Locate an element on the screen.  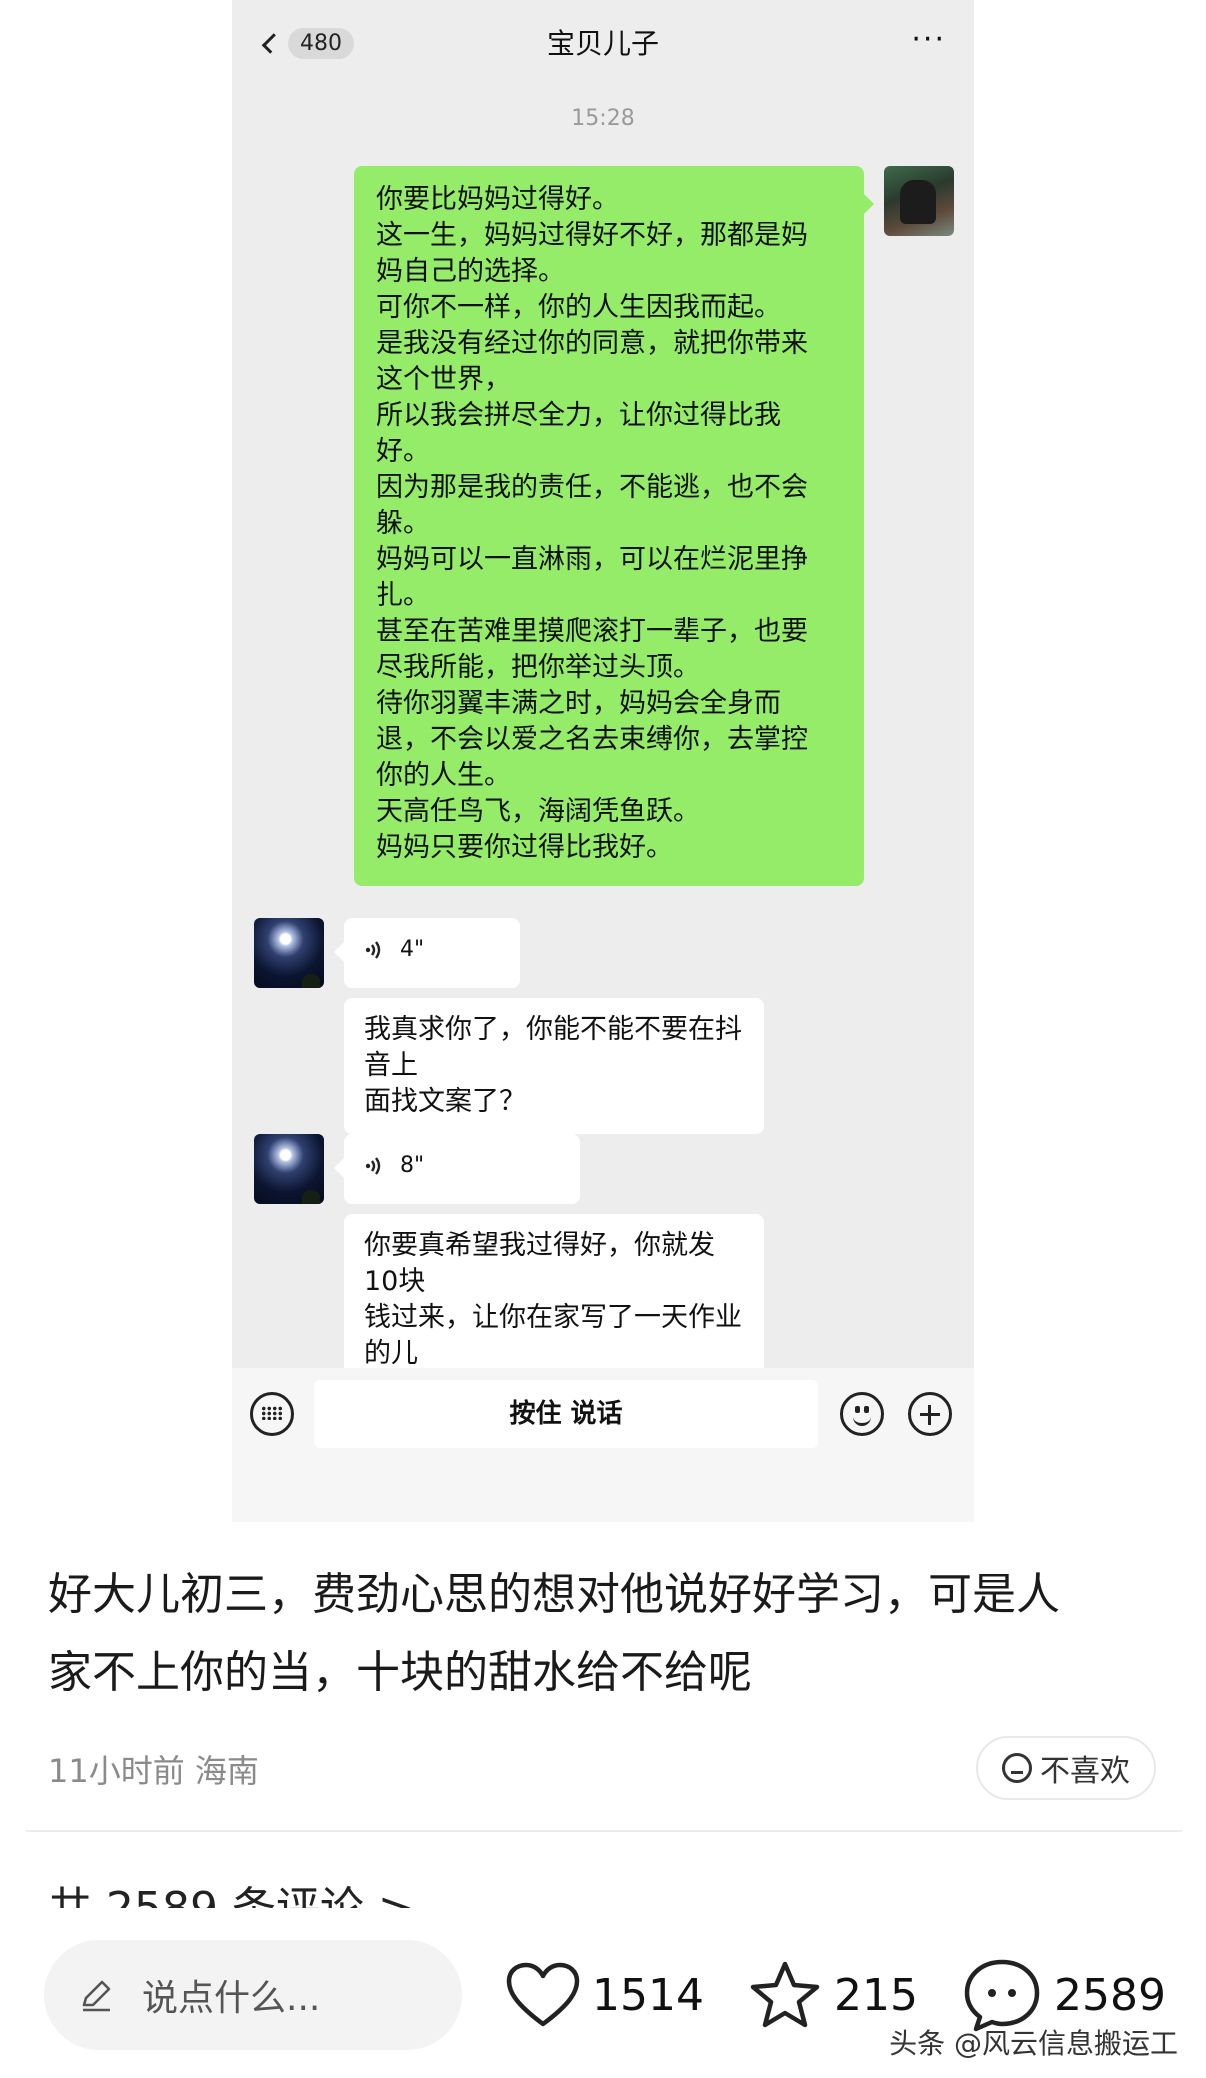
more-icon: ··· is located at coordinates (928, 39).